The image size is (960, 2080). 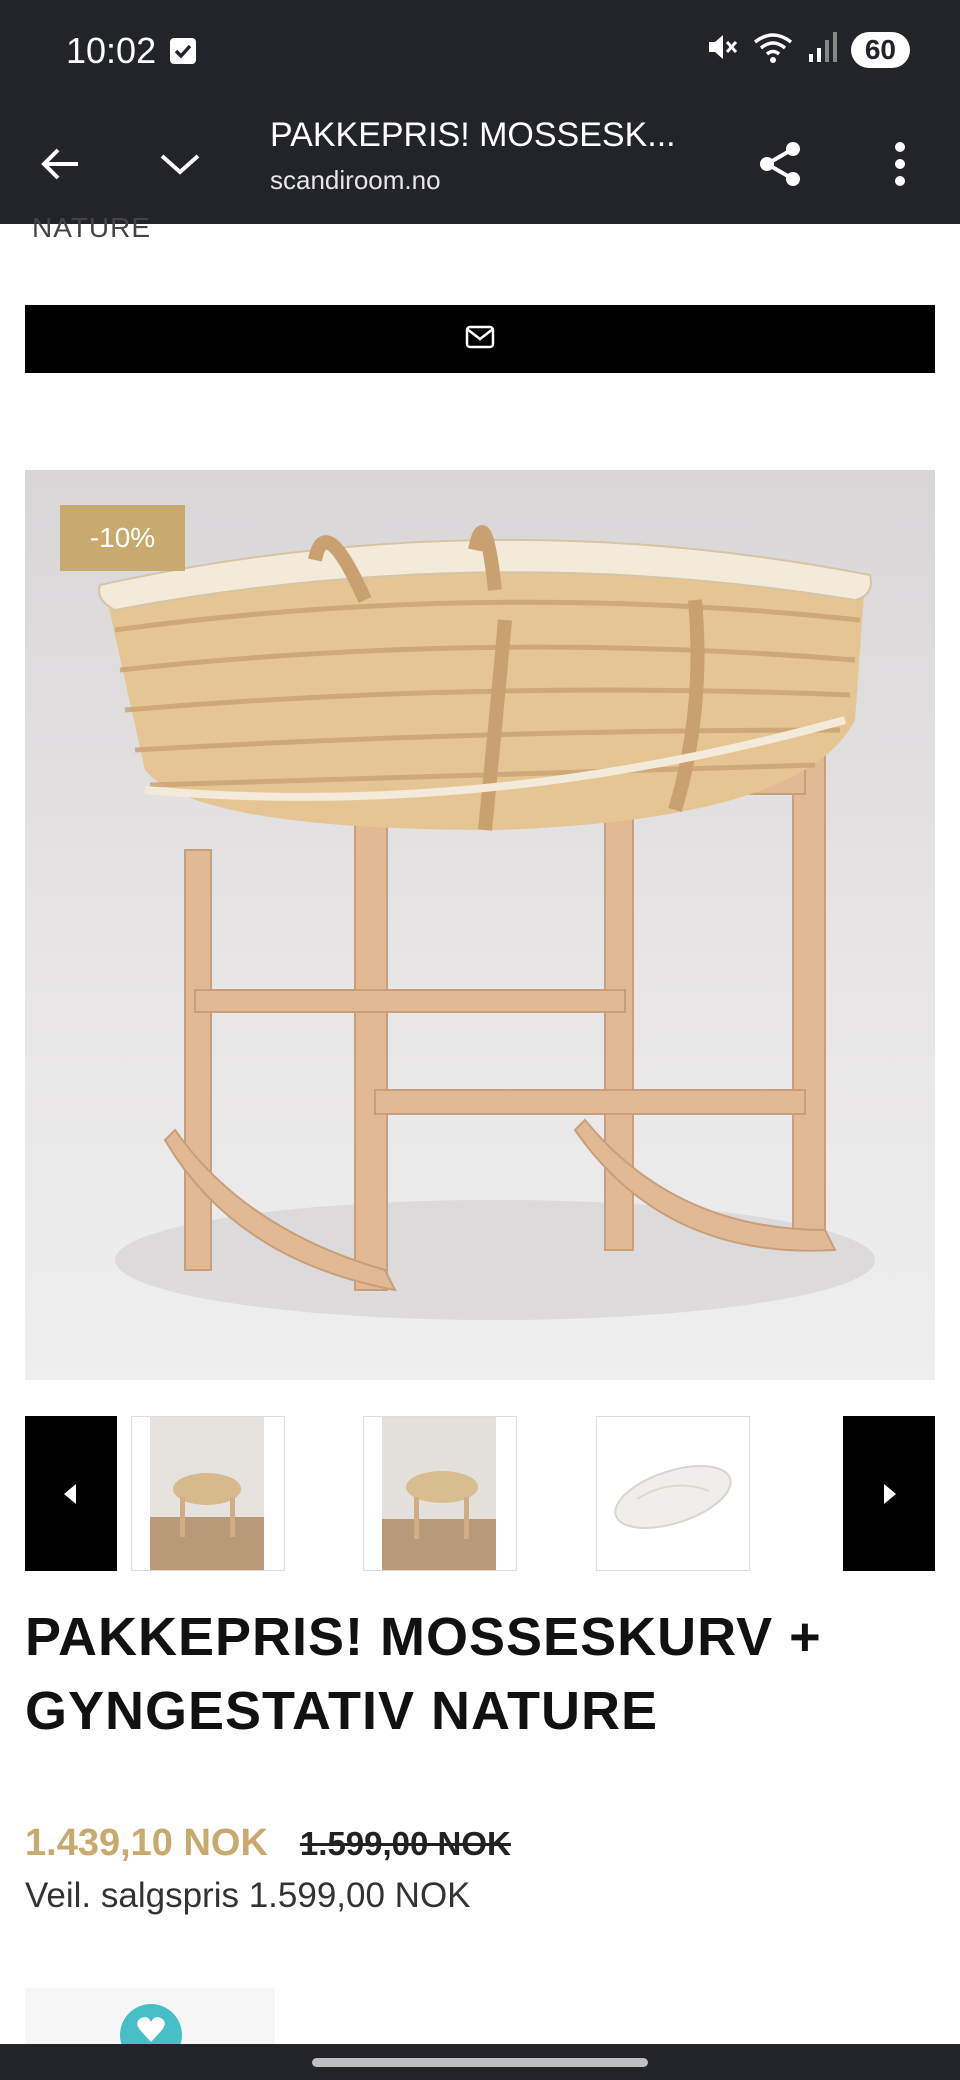 I want to click on page-title-block: PAKKEPRIS! MOSSESK... scandiroom.no, so click(x=480, y=155).